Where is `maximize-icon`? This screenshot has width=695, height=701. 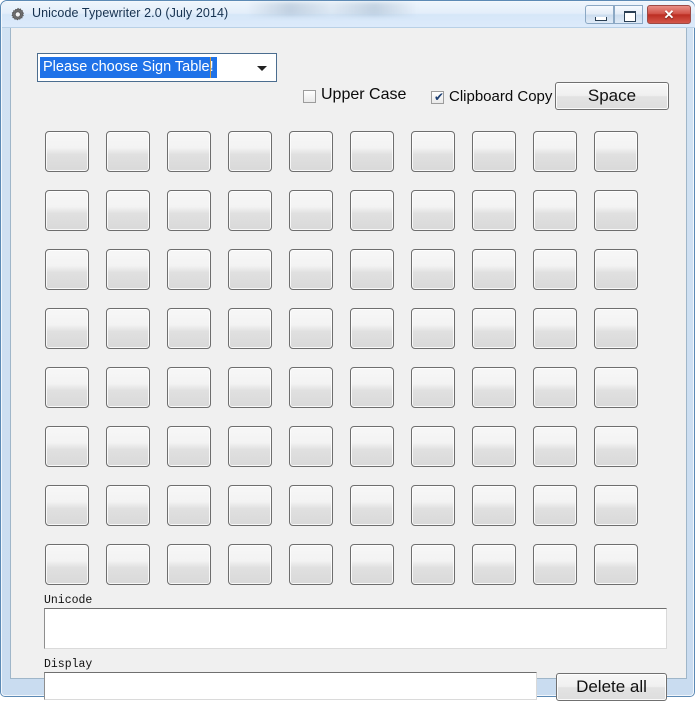 maximize-icon is located at coordinates (630, 16).